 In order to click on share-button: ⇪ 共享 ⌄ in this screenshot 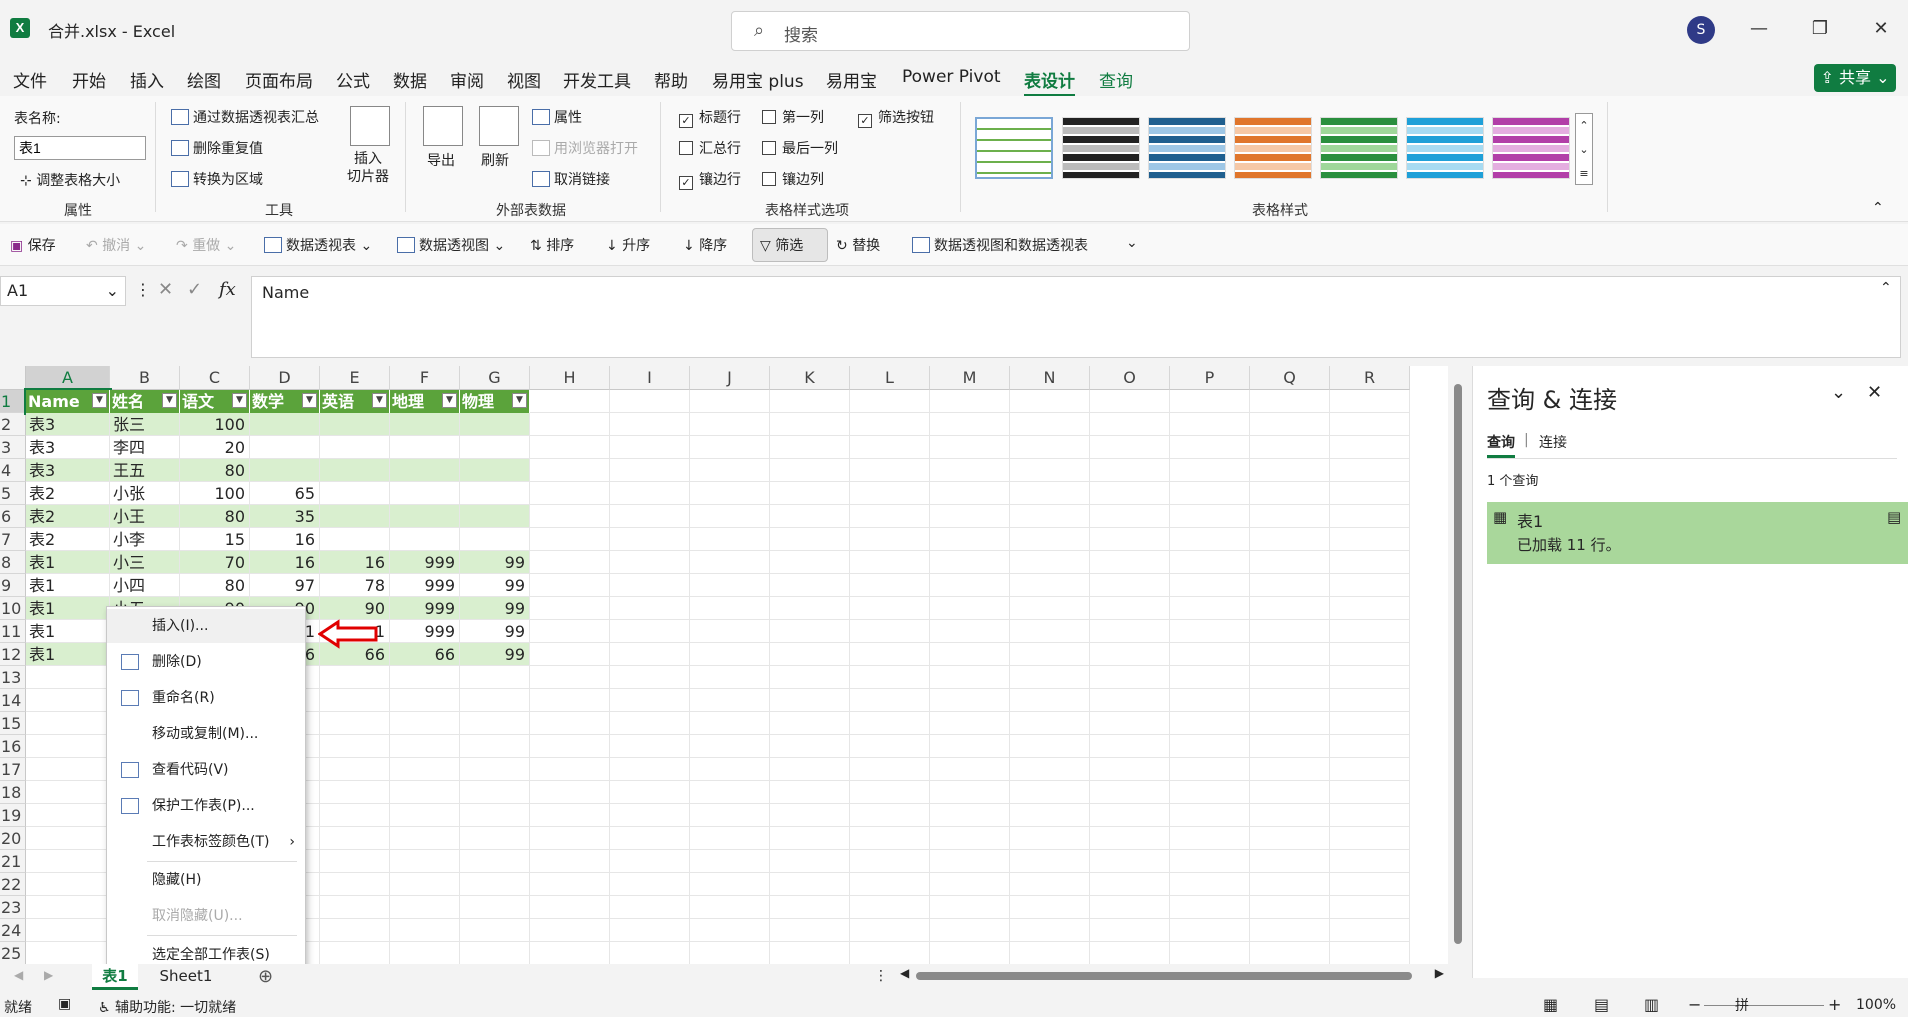, I will do `click(1855, 78)`.